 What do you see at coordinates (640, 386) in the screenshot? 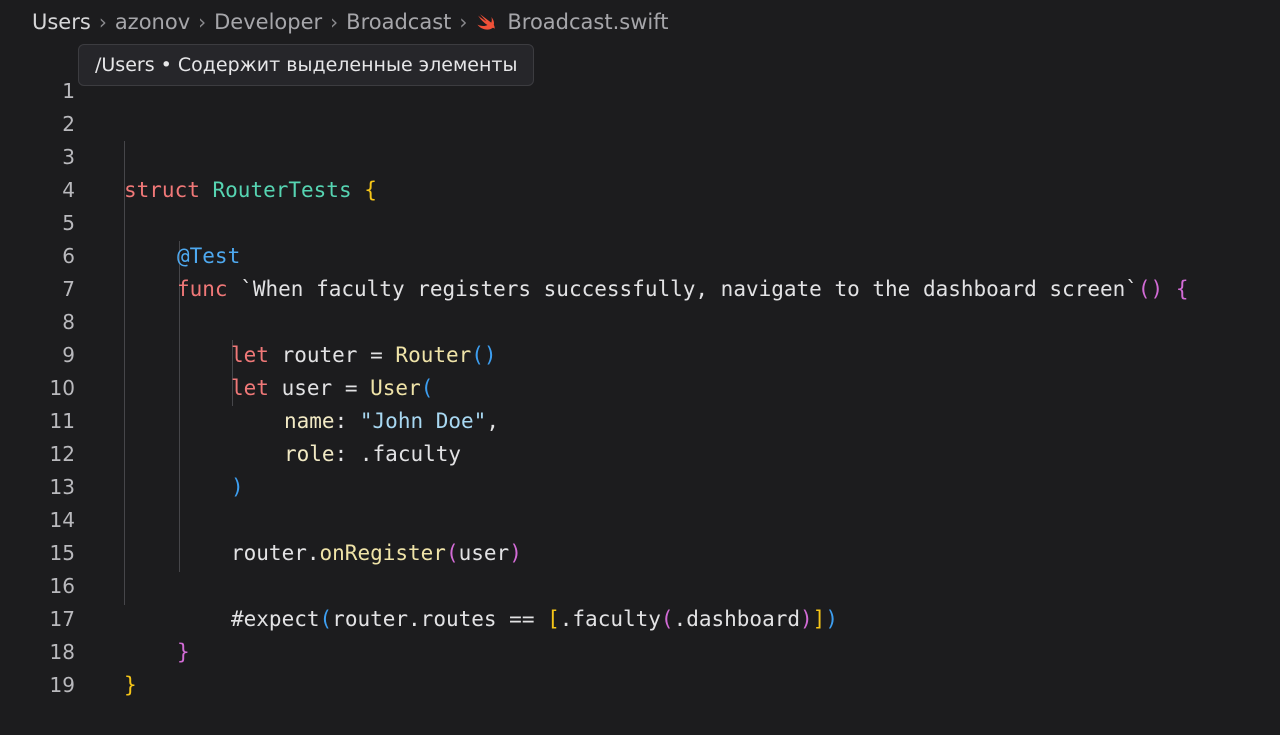
I see `code-line-10: 10 name: "John Doe",` at bounding box center [640, 386].